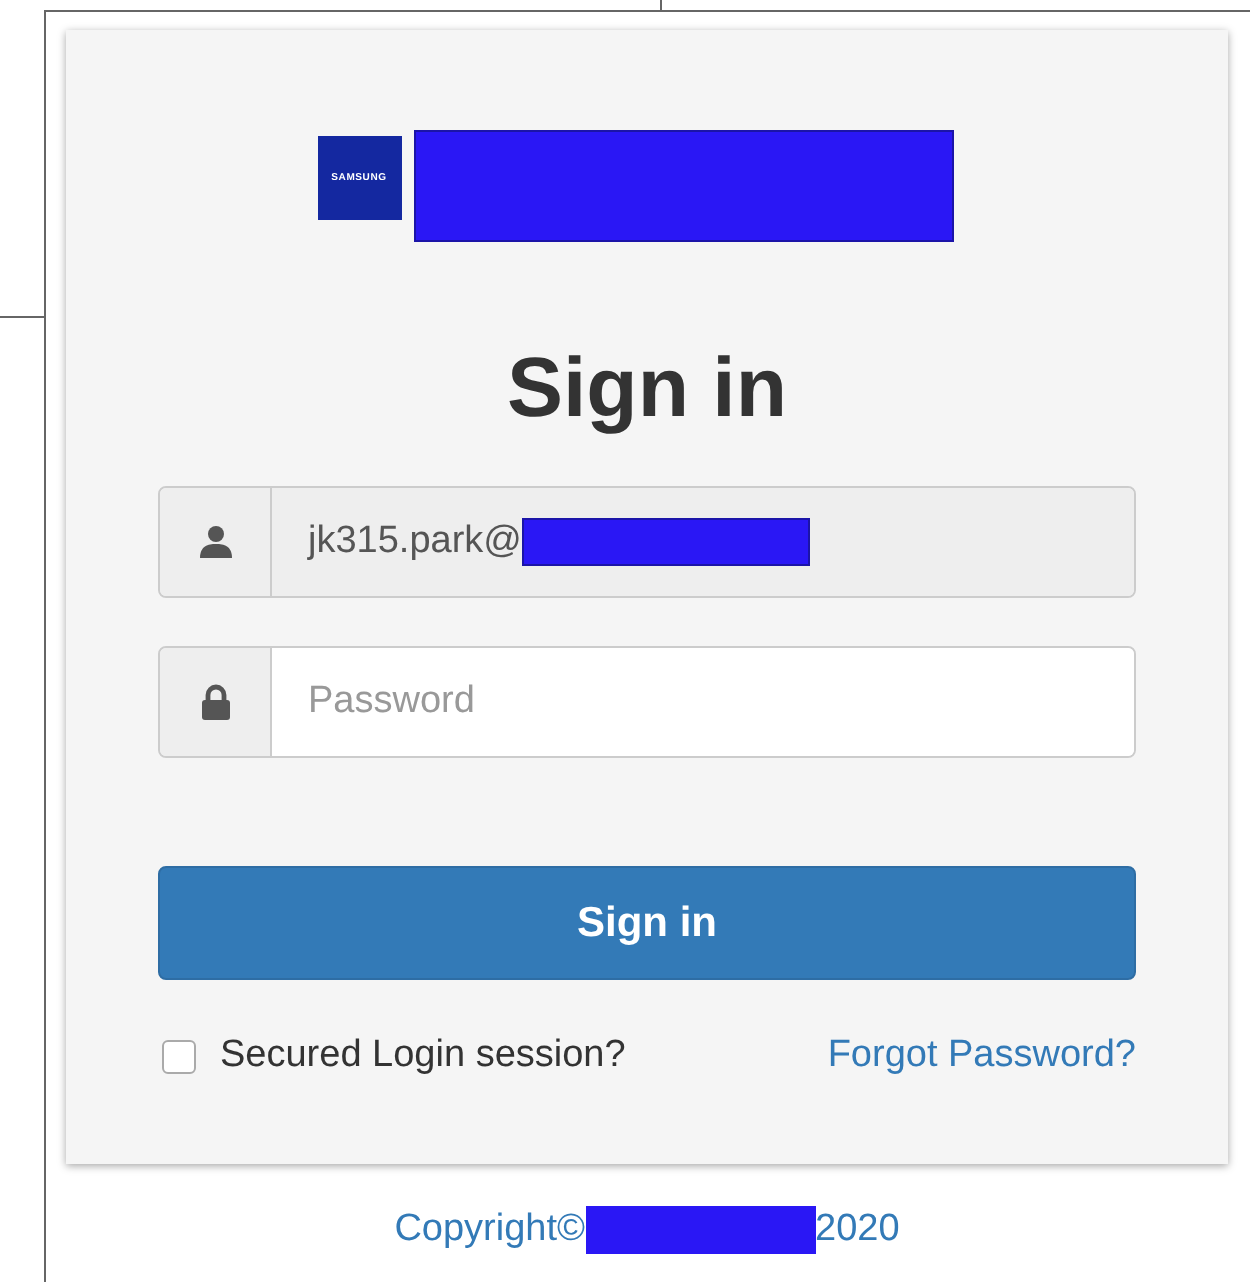 Image resolution: width=1250 pixels, height=1282 pixels. I want to click on forgot-password-link: Forgot Password?, so click(981, 1056).